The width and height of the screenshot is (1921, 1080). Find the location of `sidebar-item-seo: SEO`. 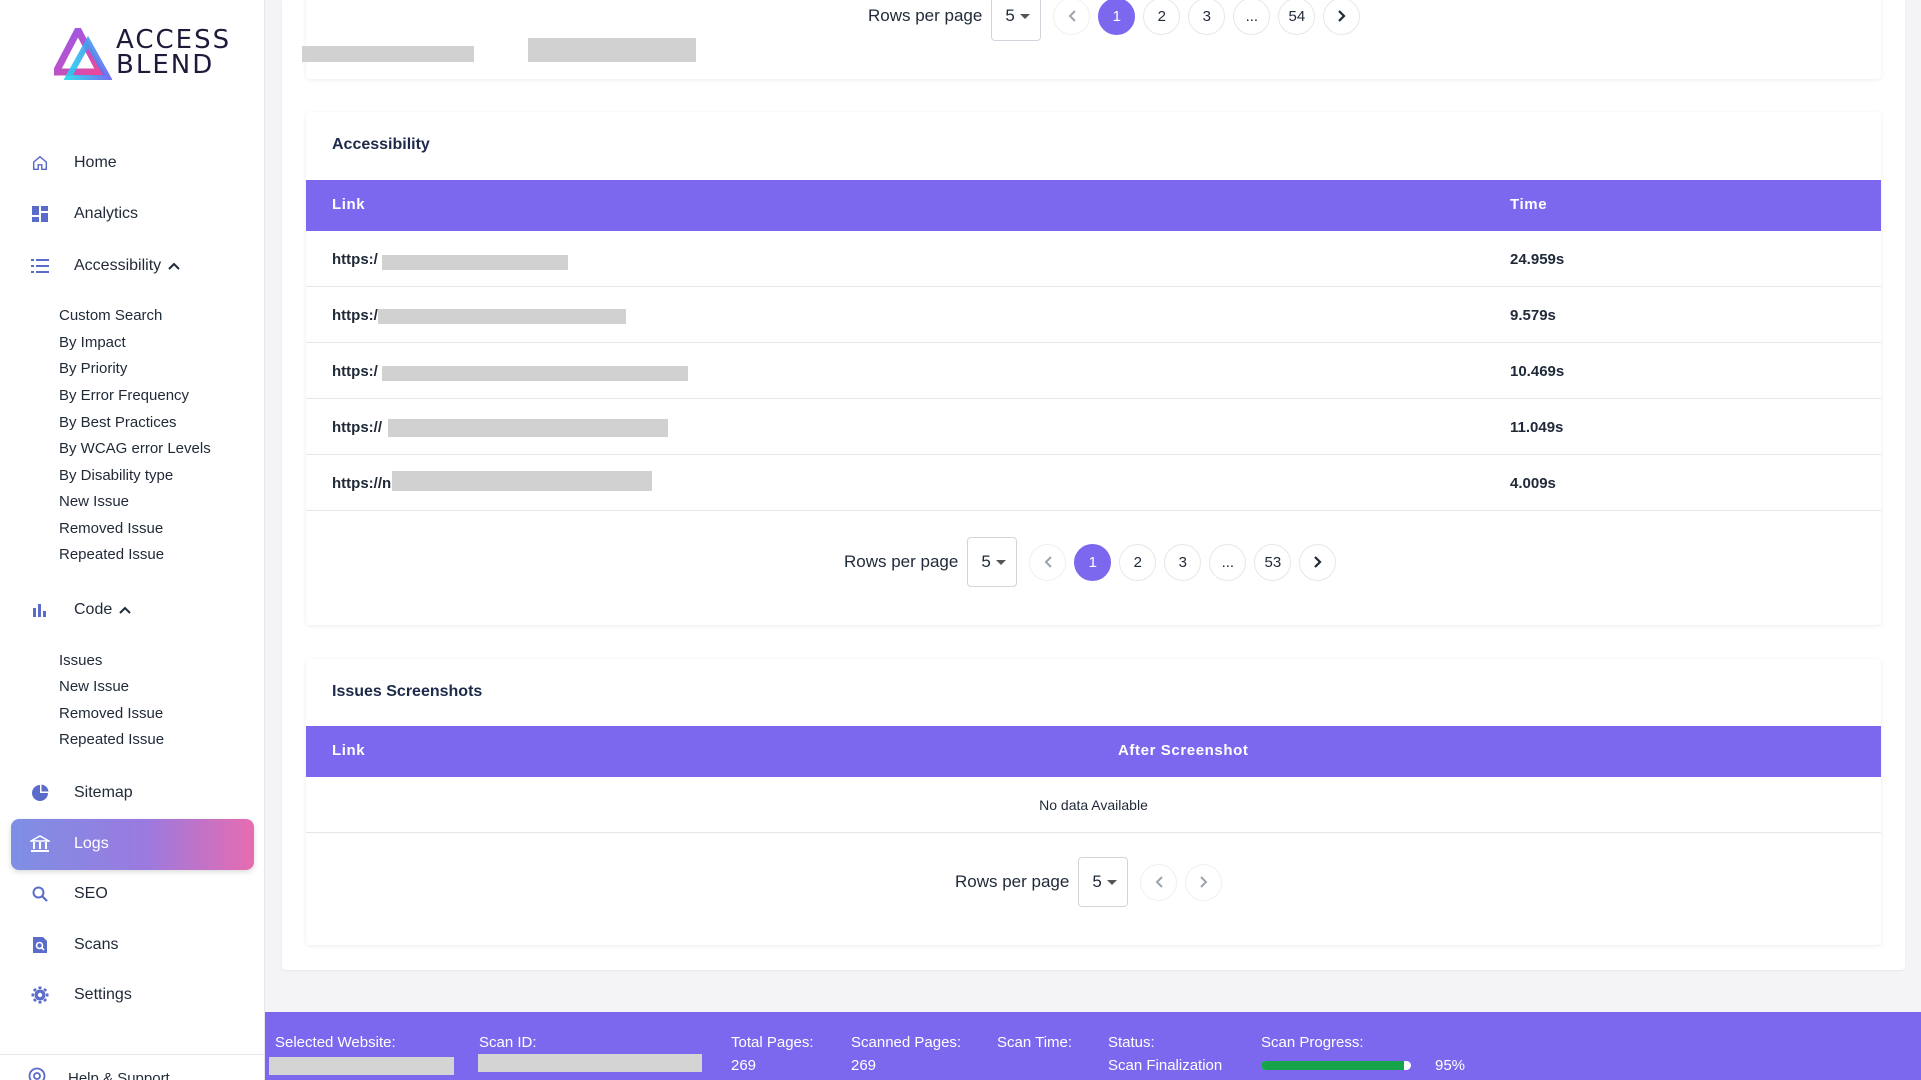

sidebar-item-seo: SEO is located at coordinates (69, 894).